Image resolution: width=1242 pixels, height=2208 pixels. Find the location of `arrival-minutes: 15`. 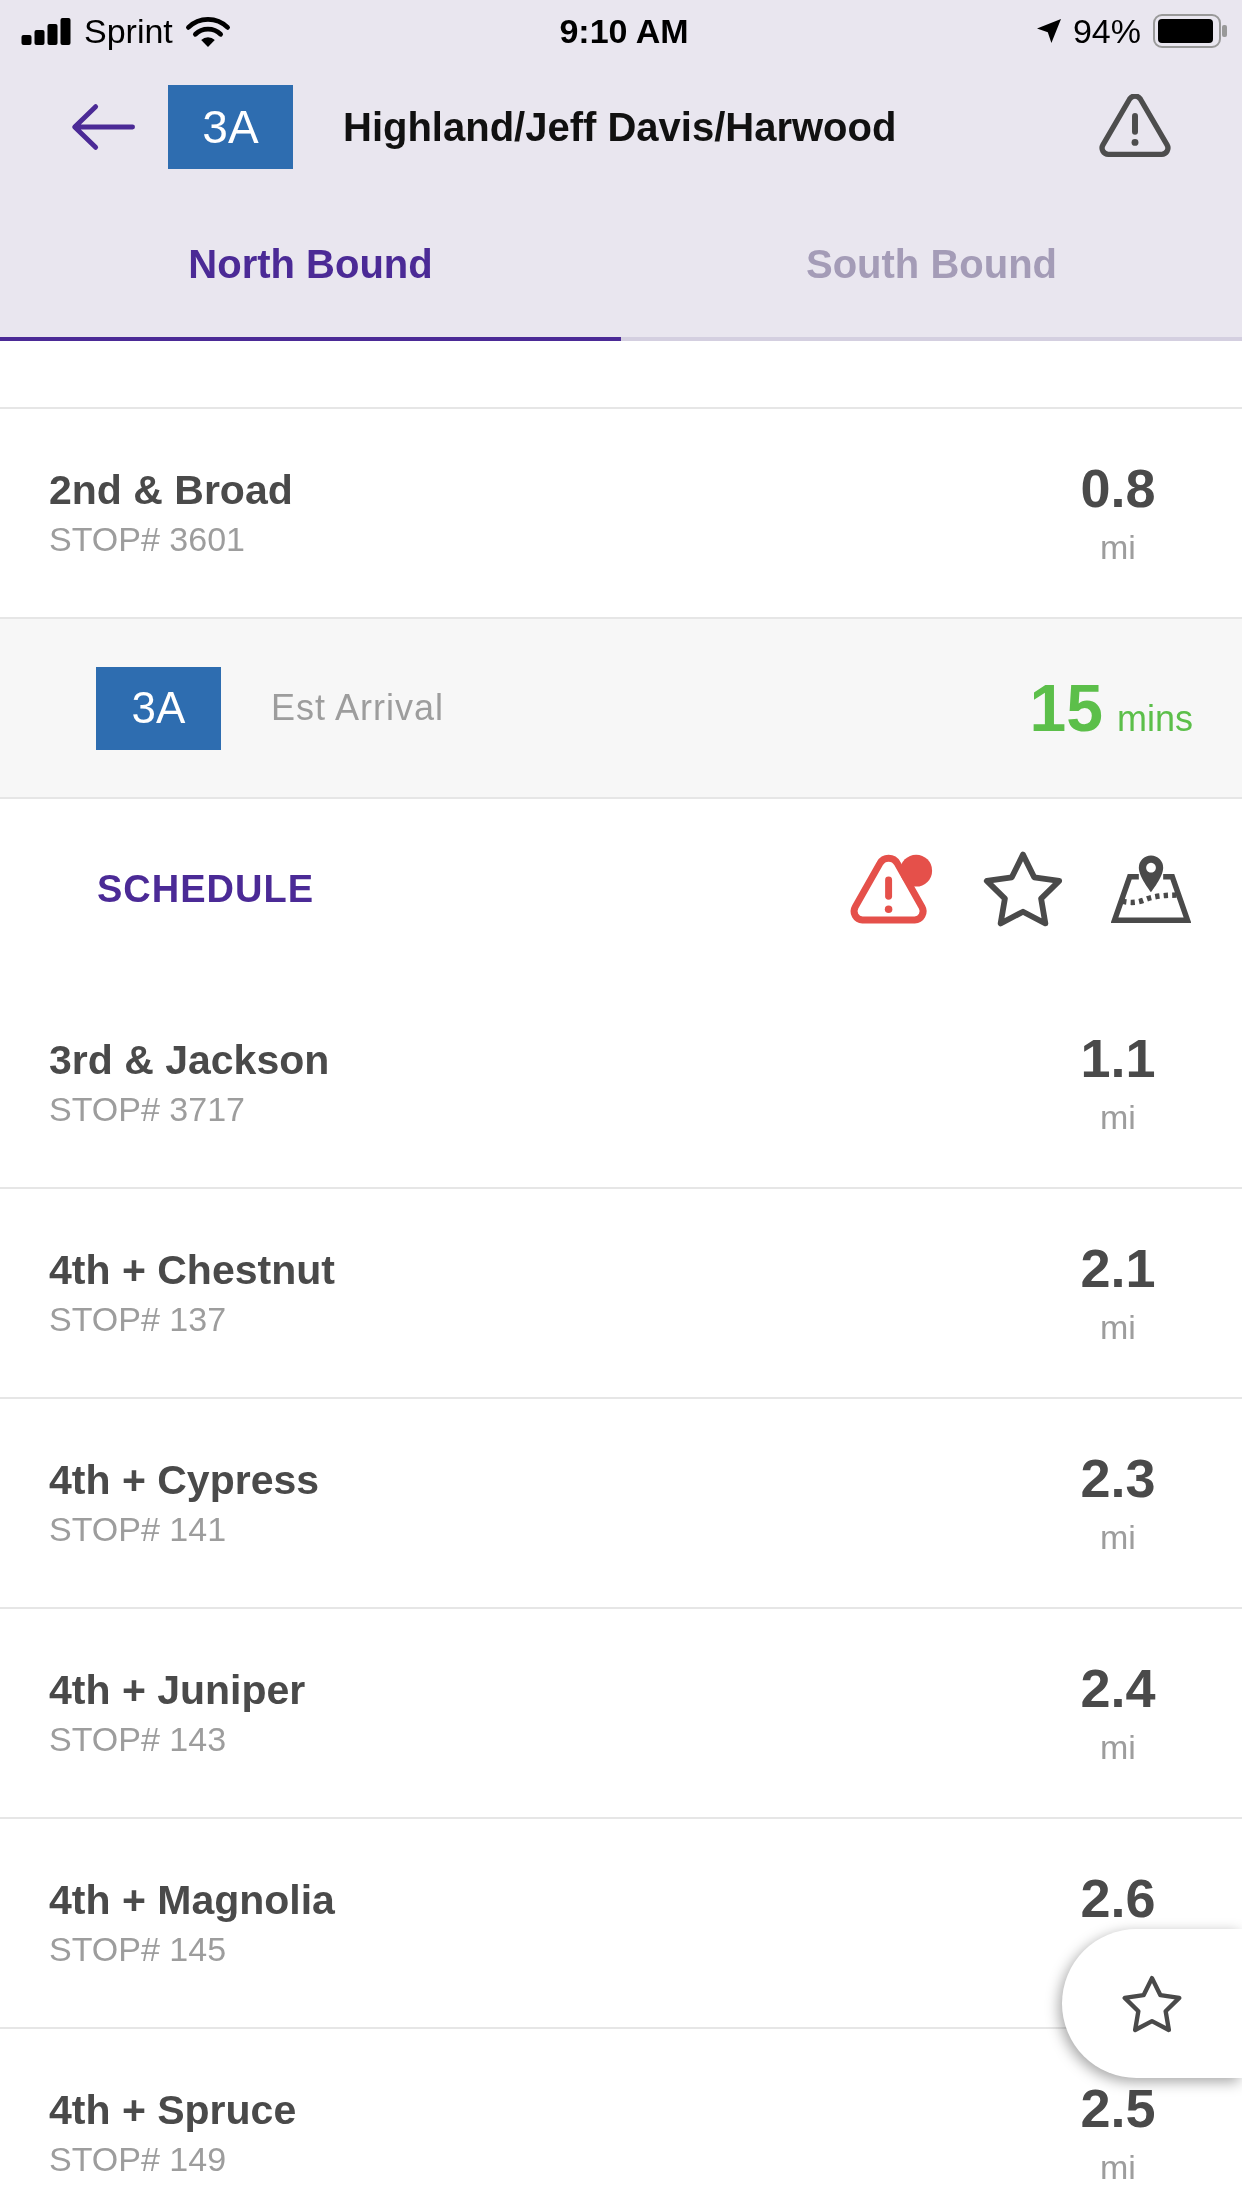

arrival-minutes: 15 is located at coordinates (1066, 708).